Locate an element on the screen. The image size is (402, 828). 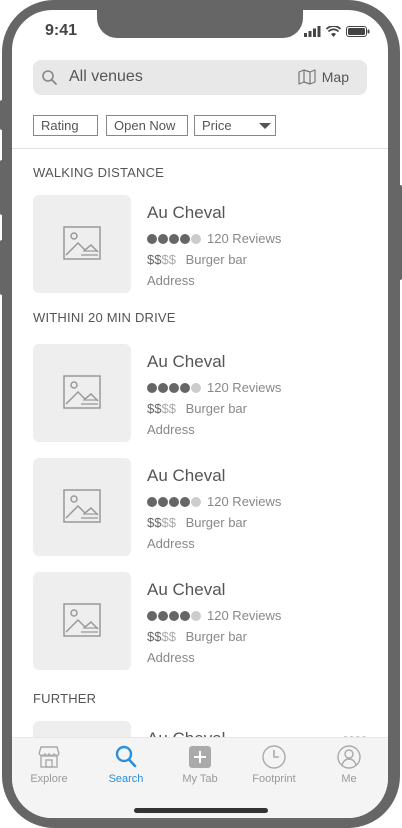
tab-me: Me is located at coordinates (349, 764).